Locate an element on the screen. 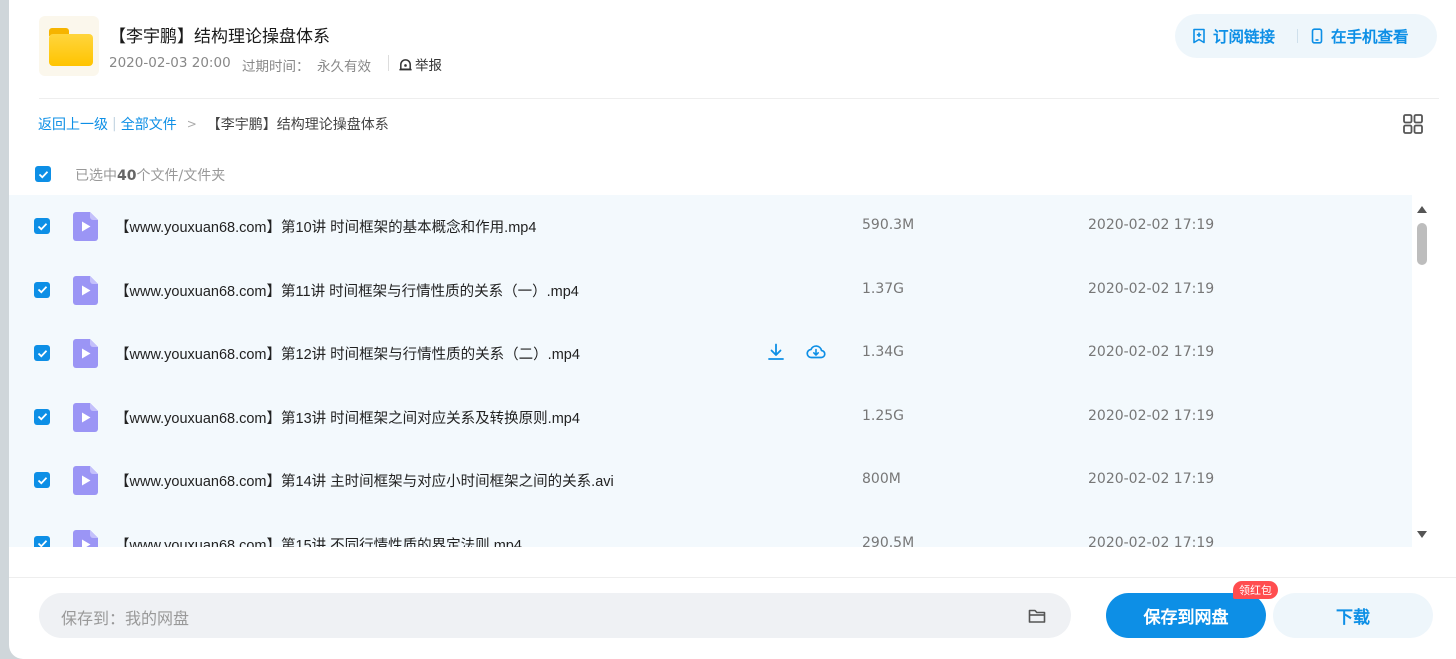 Image resolution: width=1456 pixels, height=659 pixels. scroll-up-arrow-icon is located at coordinates (1422, 209).